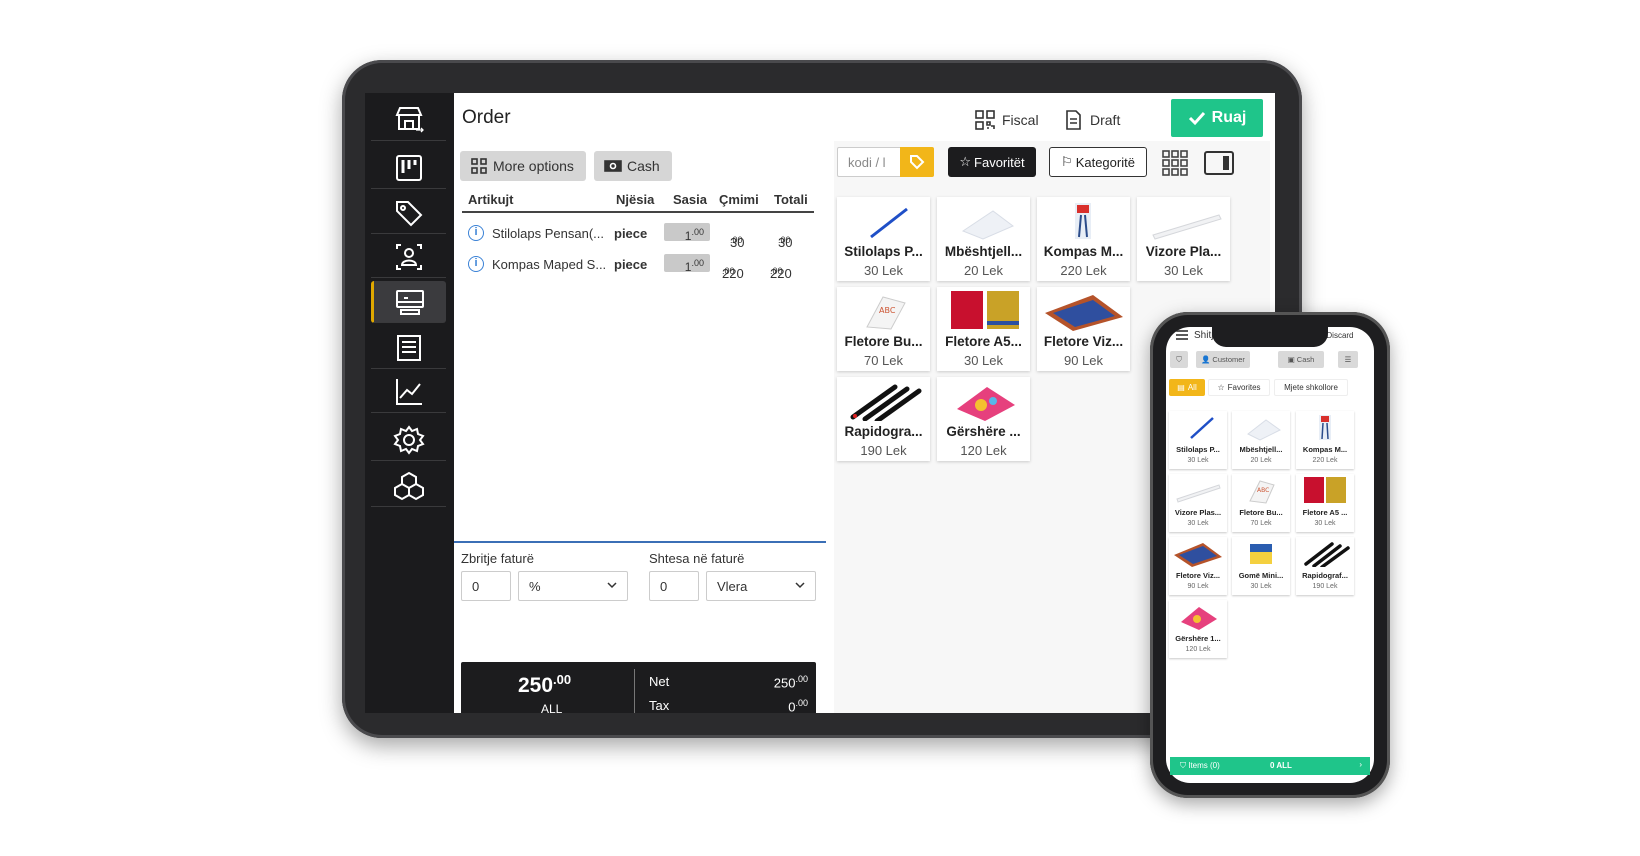 This screenshot has width=1640, height=856. Describe the element at coordinates (1098, 162) in the screenshot. I see `categories-button: ⚐ Kategoritë` at that location.